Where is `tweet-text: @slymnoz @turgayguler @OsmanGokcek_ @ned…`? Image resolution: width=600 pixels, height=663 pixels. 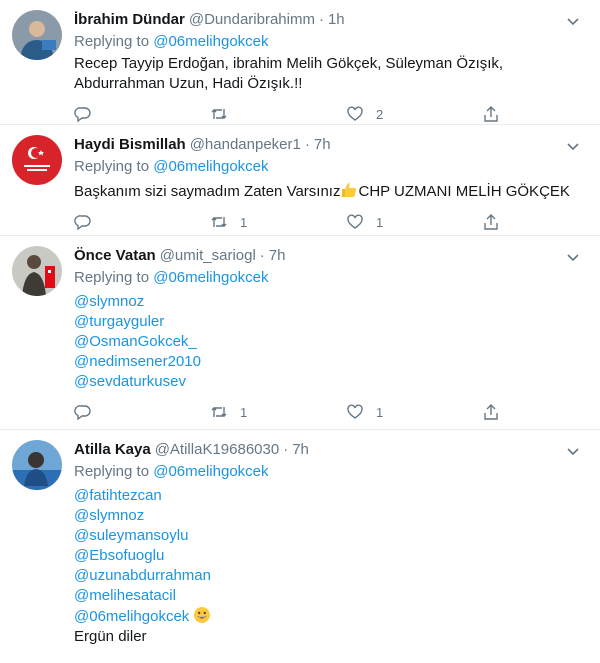 tweet-text: @slymnoz @turgayguler @OsmanGokcek_ @ned… is located at coordinates (329, 342).